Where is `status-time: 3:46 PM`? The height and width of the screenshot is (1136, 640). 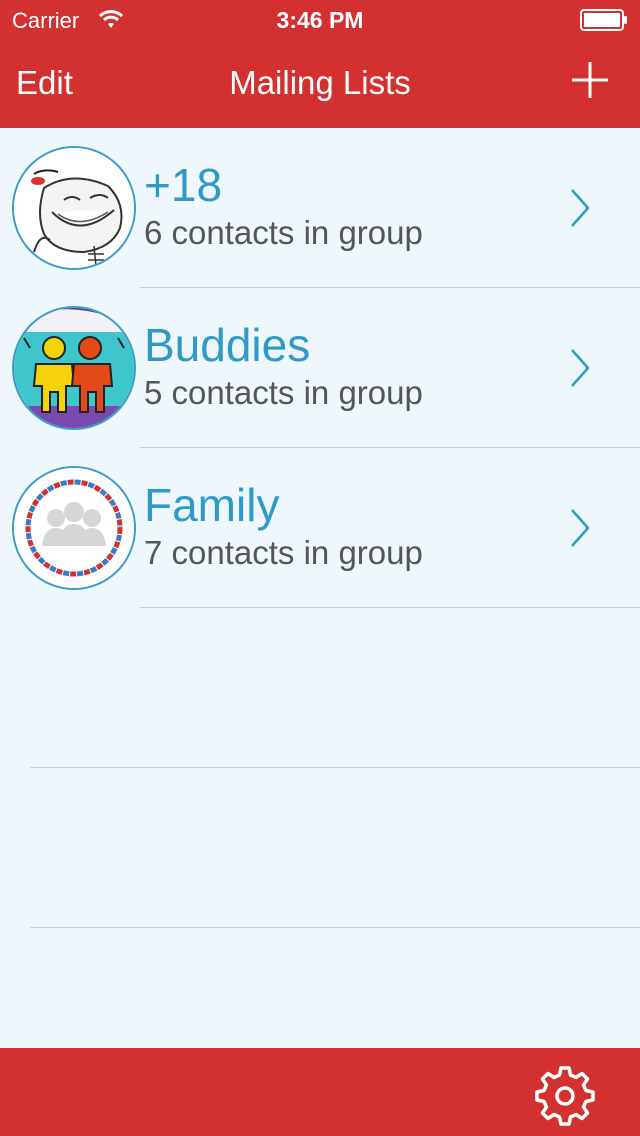 status-time: 3:46 PM is located at coordinates (320, 20).